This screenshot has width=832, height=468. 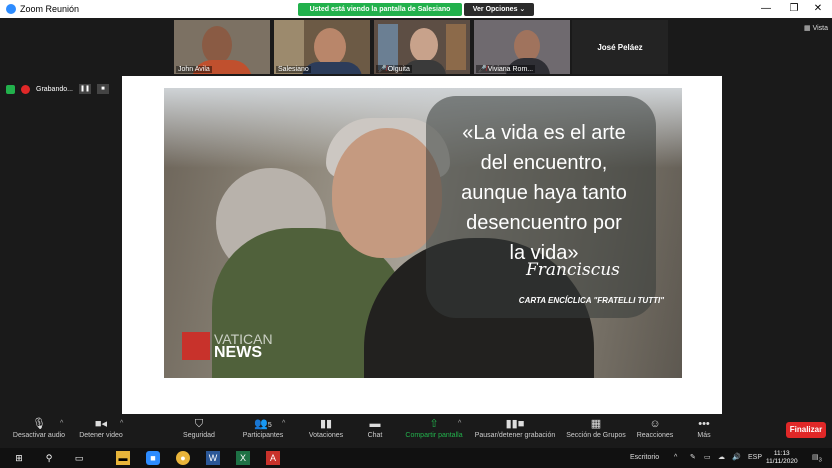 I want to click on view-button: ▦ Vista, so click(x=816, y=28).